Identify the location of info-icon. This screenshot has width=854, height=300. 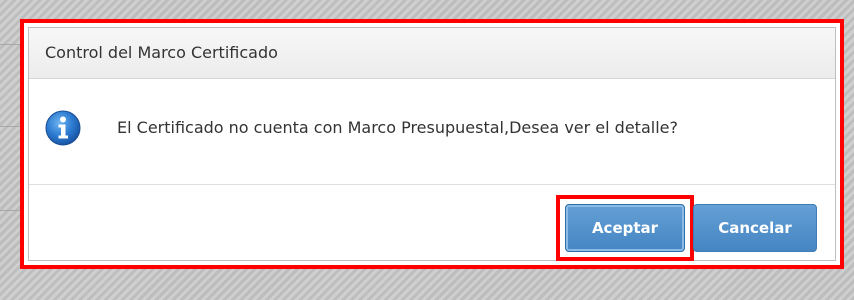
(63, 128).